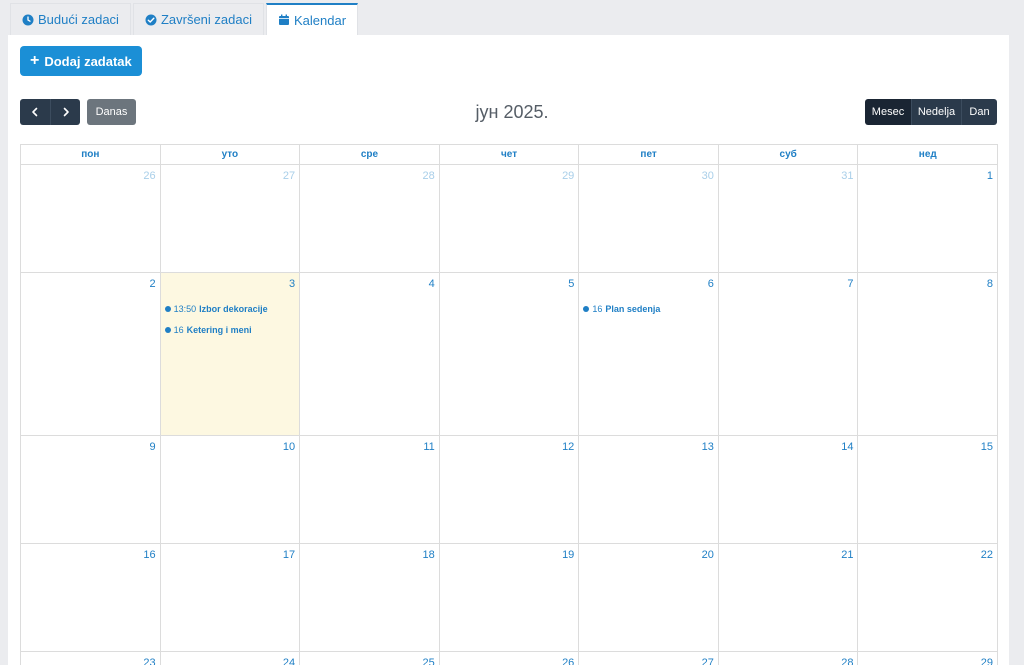 The image size is (1024, 665). What do you see at coordinates (928, 597) in the screenshot?
I see `day-cell: 22` at bounding box center [928, 597].